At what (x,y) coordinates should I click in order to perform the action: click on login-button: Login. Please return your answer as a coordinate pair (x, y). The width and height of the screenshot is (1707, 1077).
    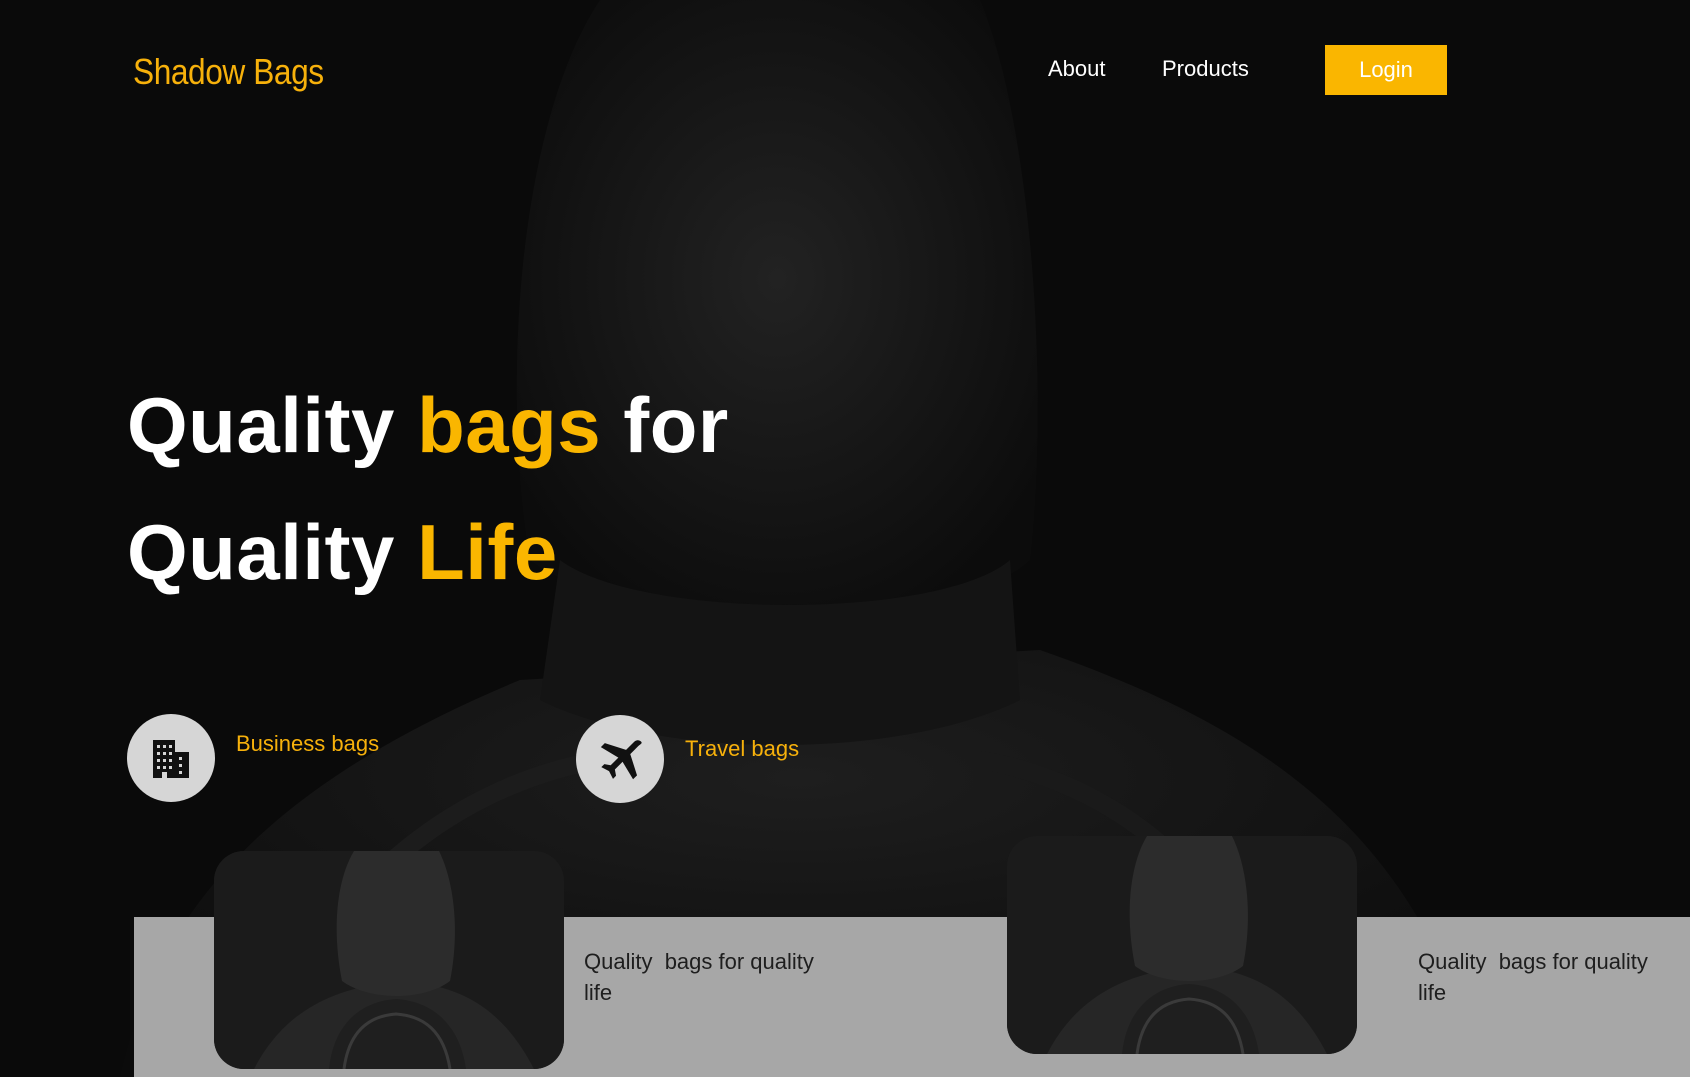
    Looking at the image, I should click on (1386, 70).